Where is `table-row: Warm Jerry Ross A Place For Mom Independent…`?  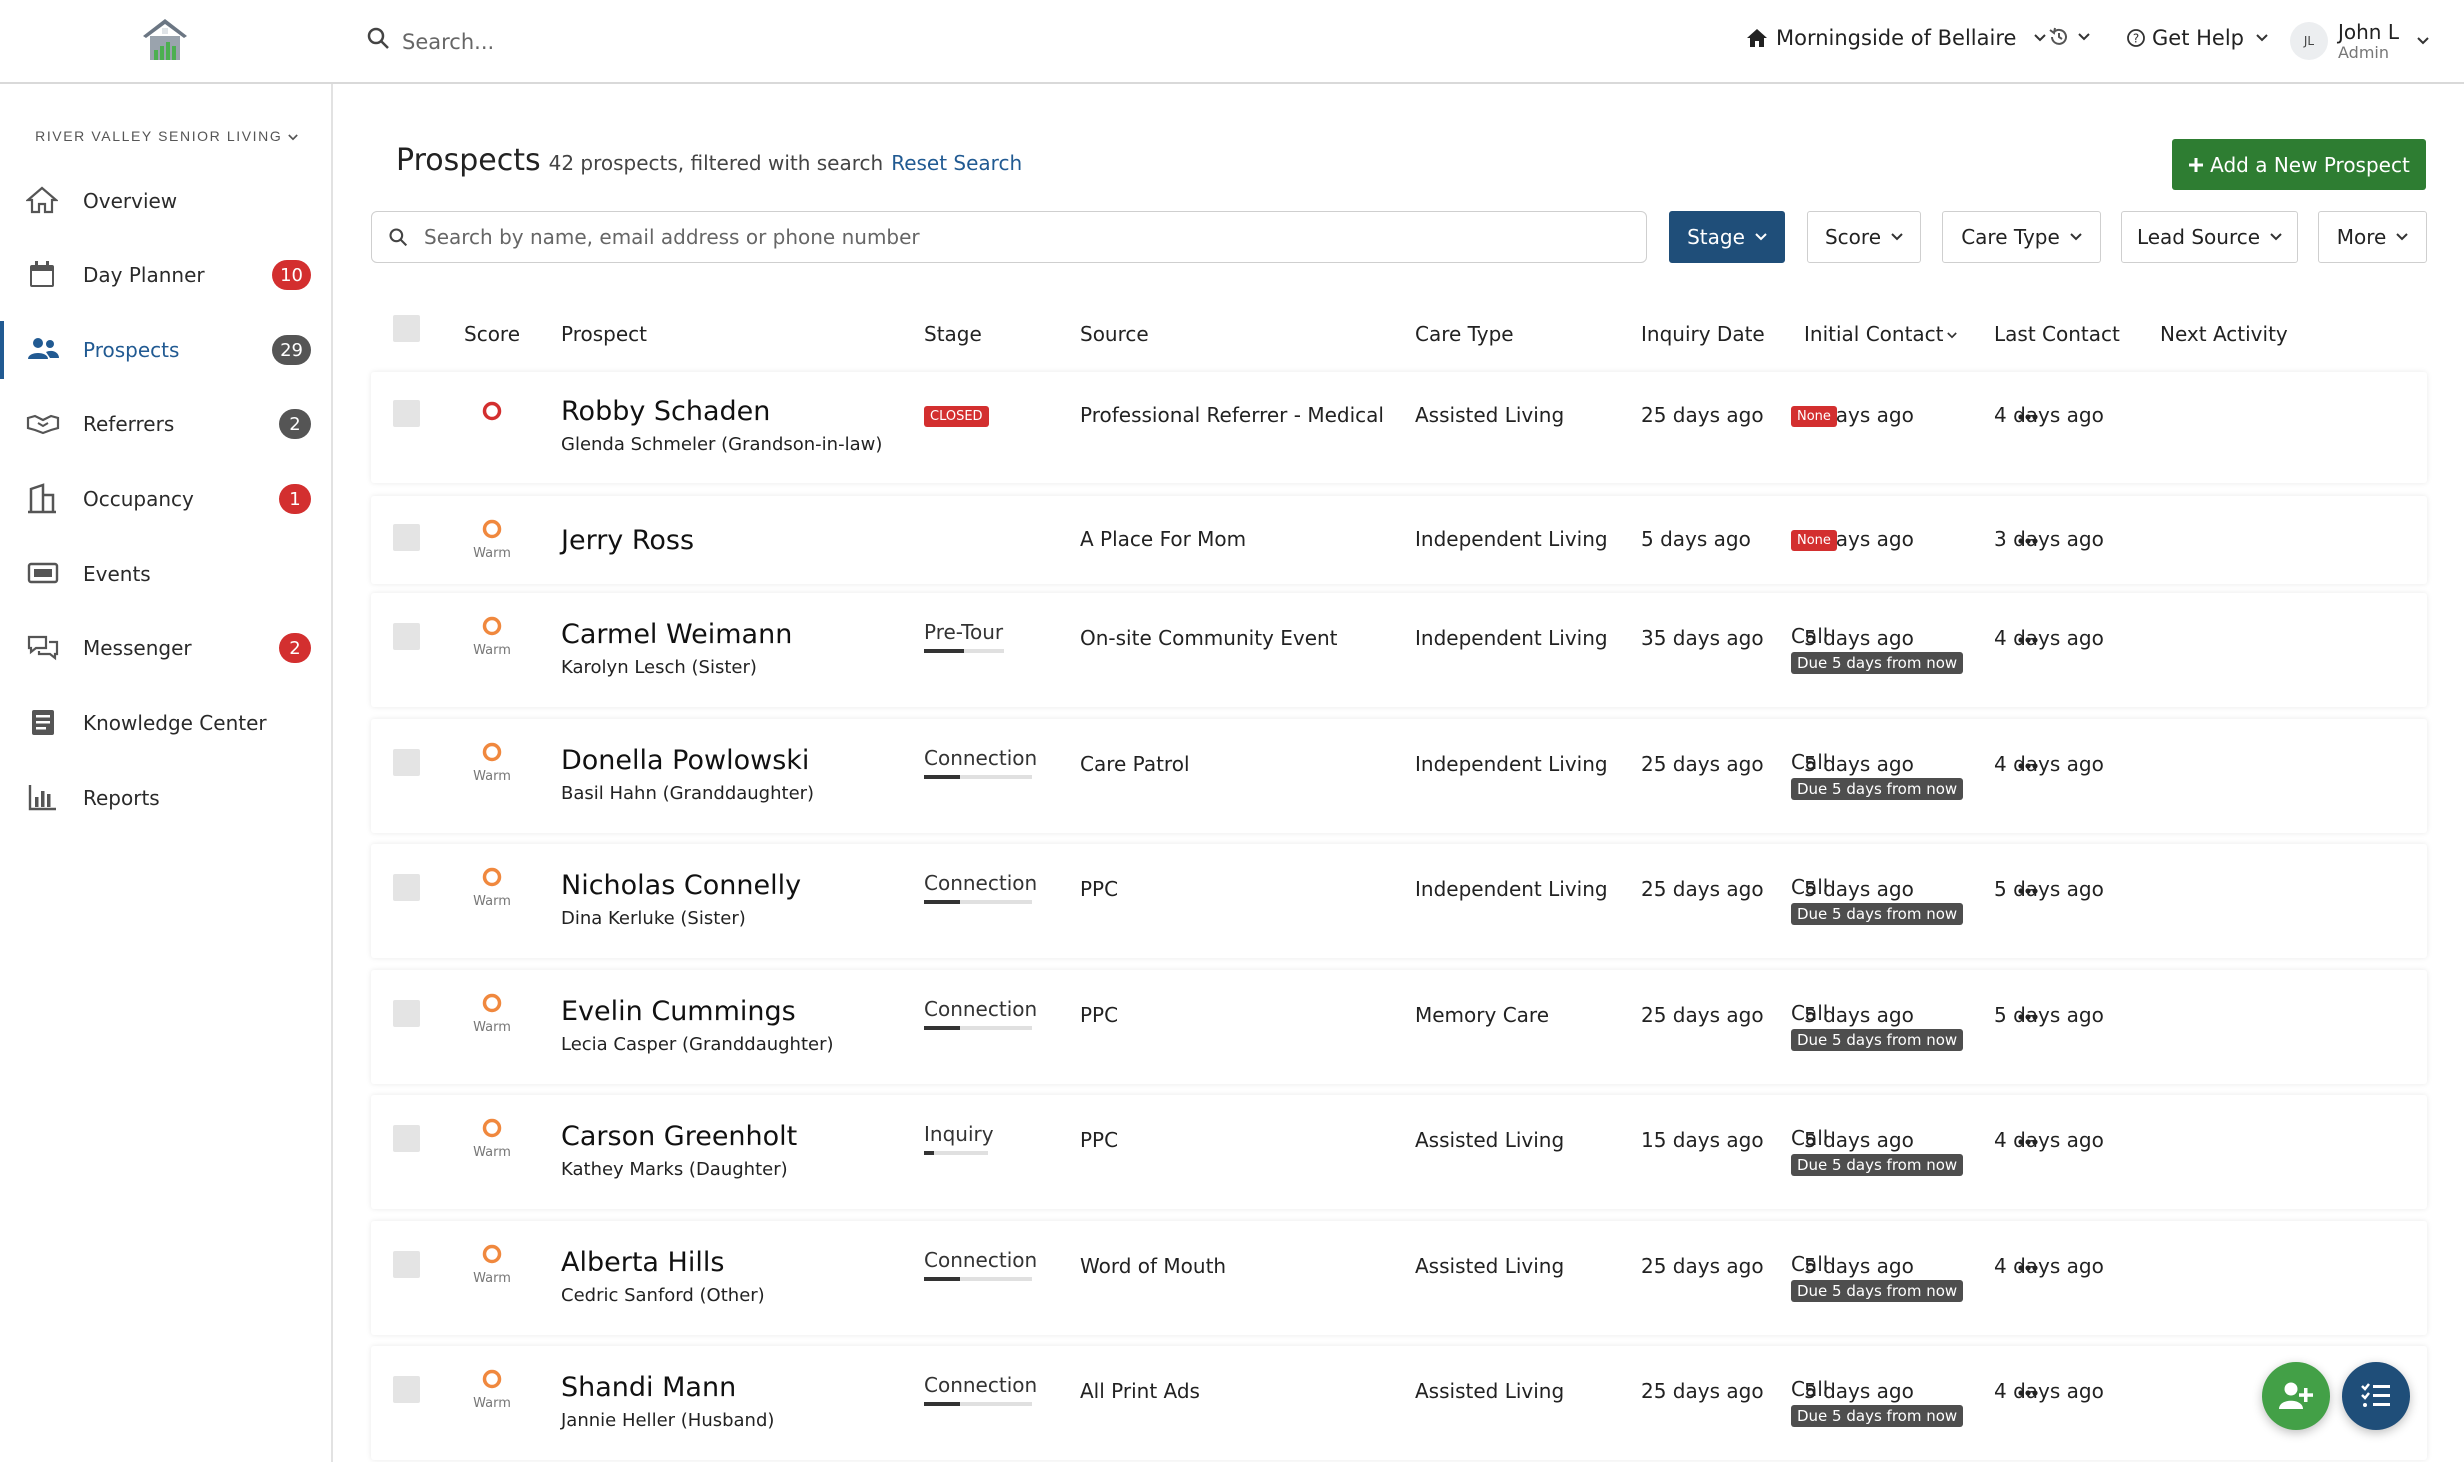 table-row: Warm Jerry Ross A Place For Mom Independent… is located at coordinates (1399, 540).